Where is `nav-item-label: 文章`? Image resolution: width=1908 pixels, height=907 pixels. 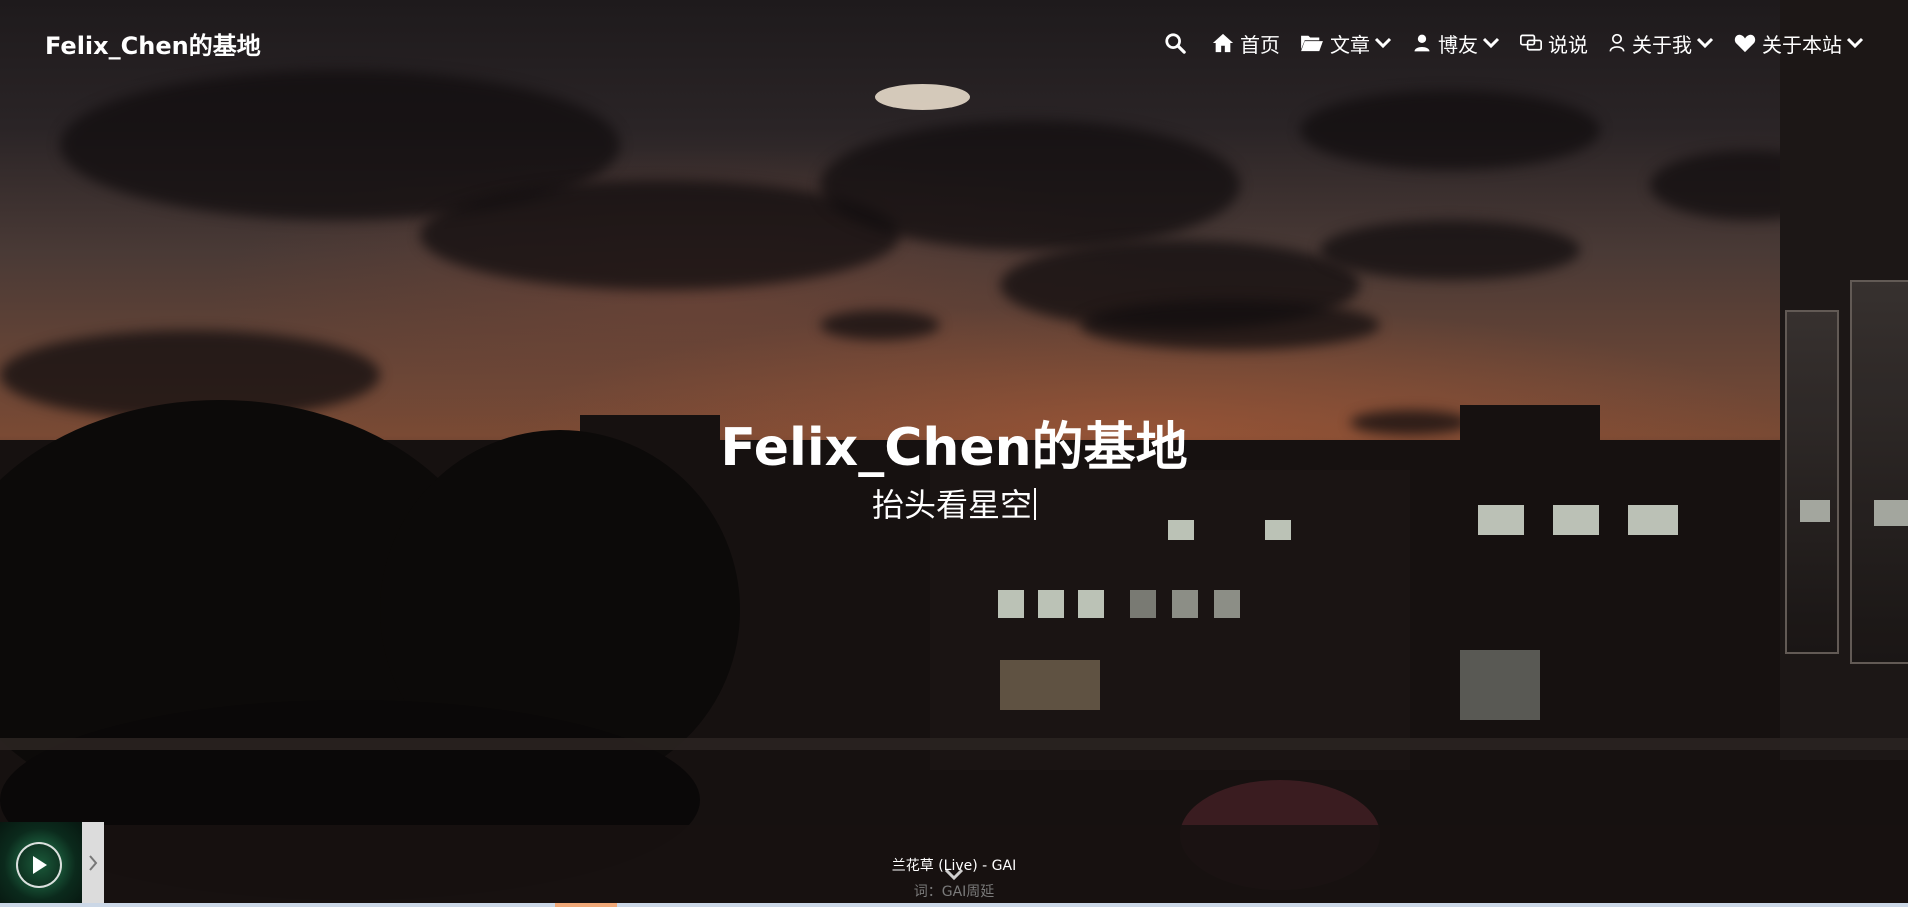
nav-item-label: 文章 is located at coordinates (1350, 44).